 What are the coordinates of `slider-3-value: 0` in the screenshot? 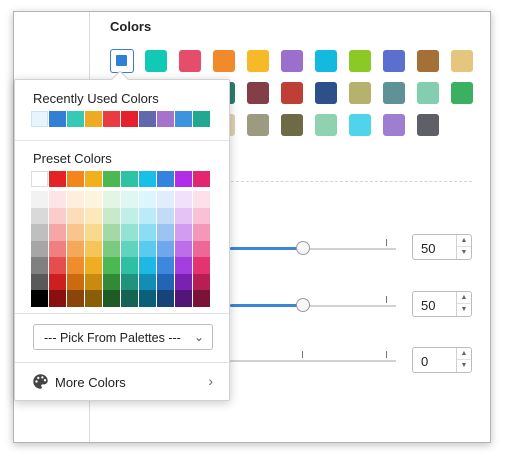 It's located at (424, 361).